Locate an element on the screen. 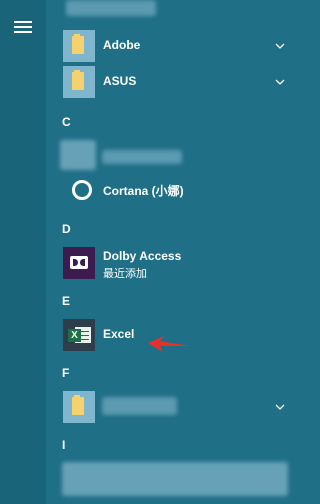 Image resolution: width=320 pixels, height=504 pixels. section-header-d: D is located at coordinates (66, 229).